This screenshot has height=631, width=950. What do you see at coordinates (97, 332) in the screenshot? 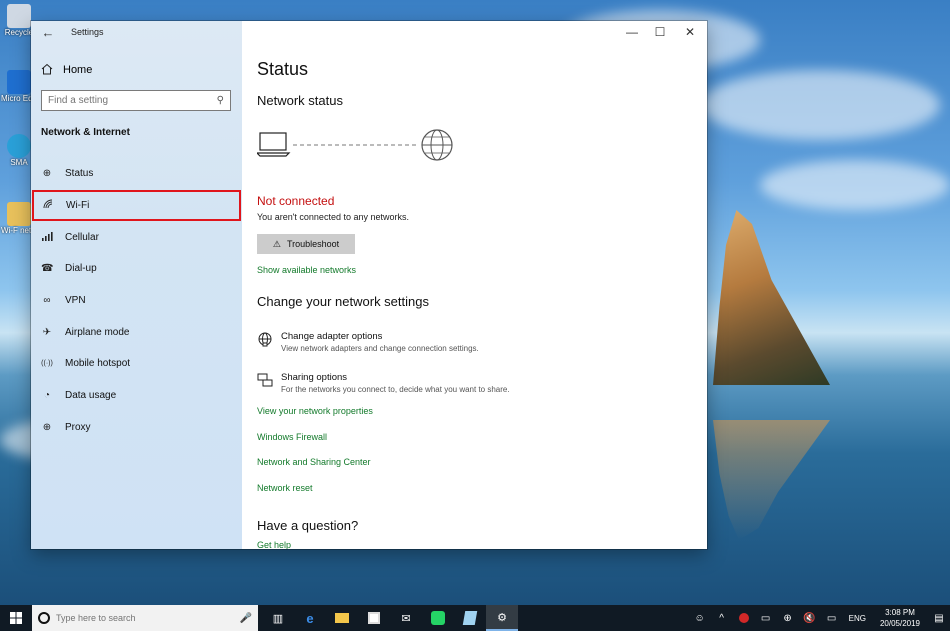
I see `sidebar-item-label: Airplane mode` at bounding box center [97, 332].